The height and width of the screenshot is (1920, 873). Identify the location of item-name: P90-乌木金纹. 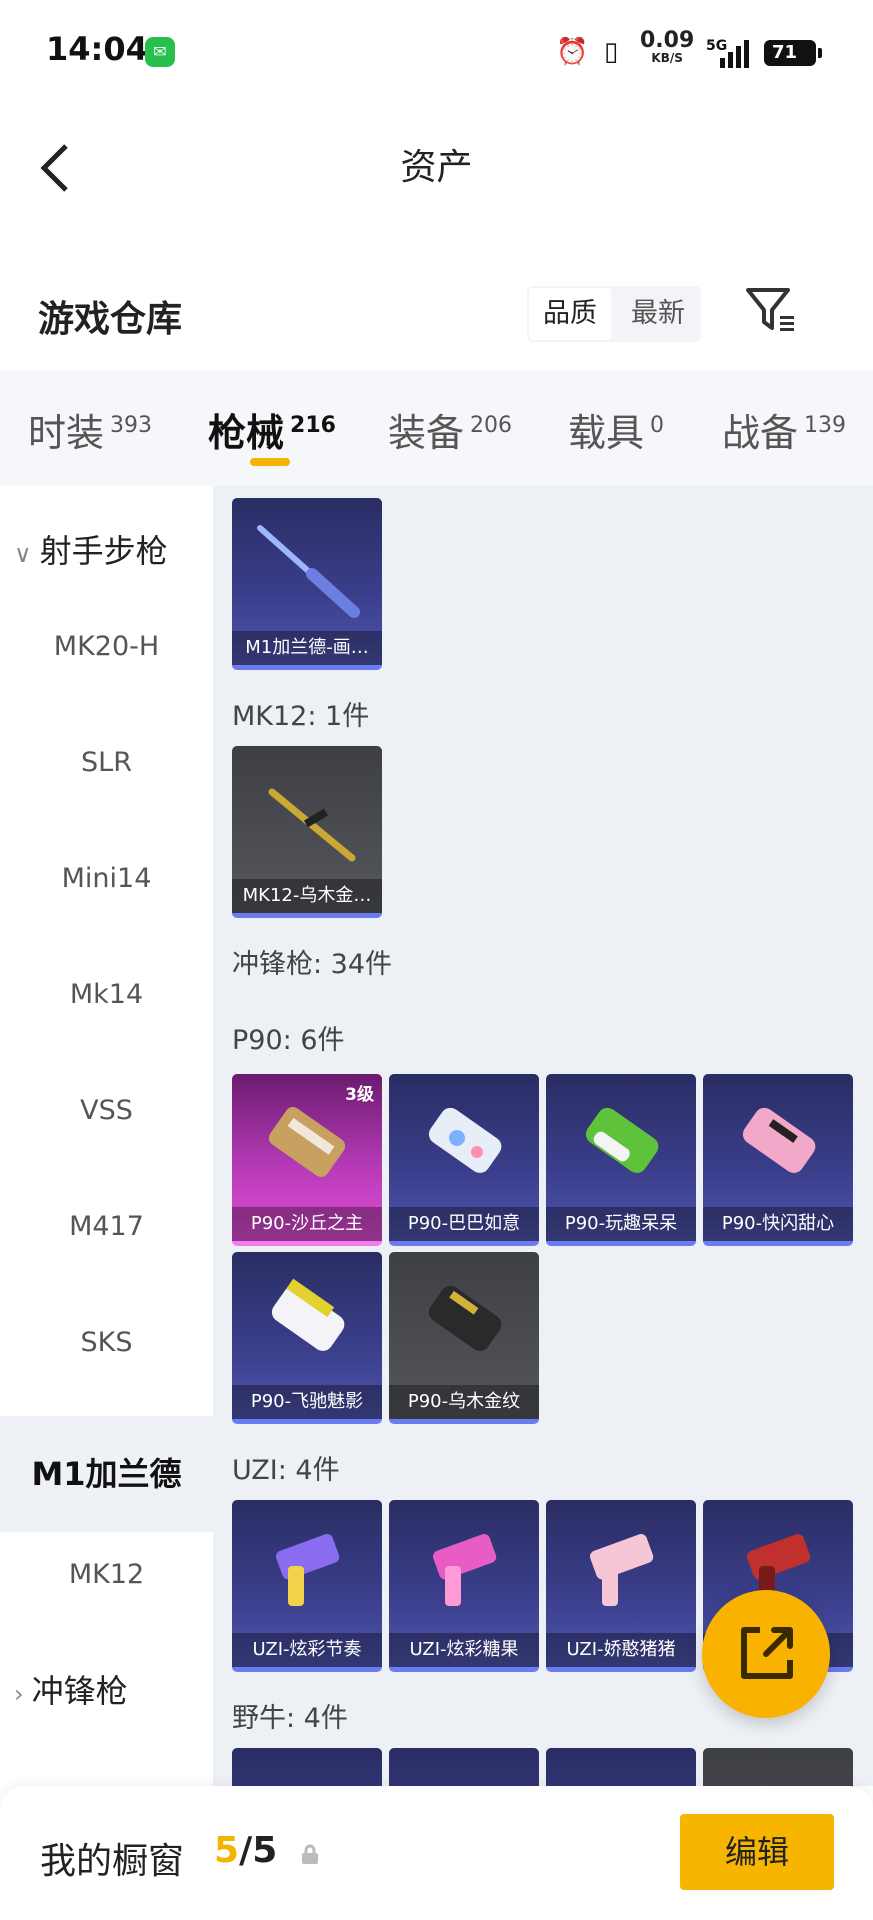
(464, 1402).